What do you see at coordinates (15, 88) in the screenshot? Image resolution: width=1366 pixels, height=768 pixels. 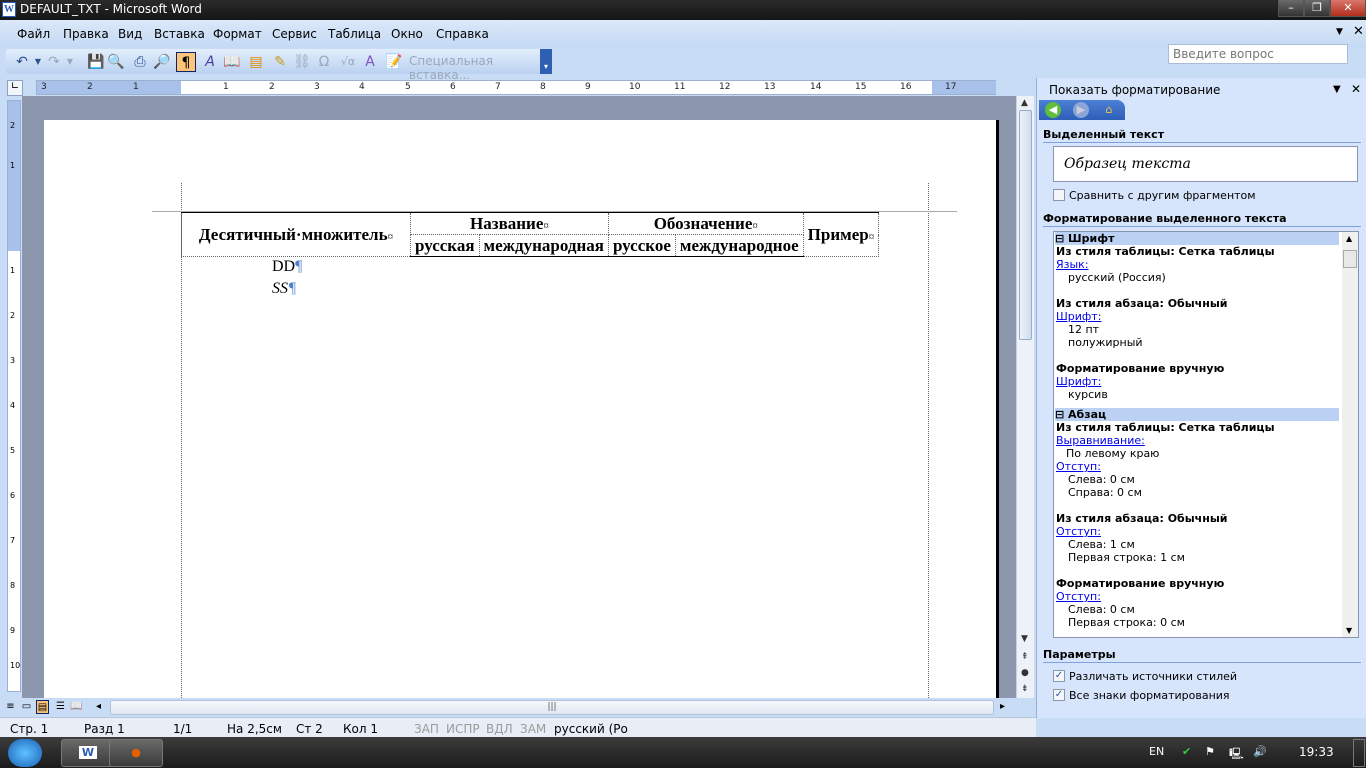 I see `tab-stop-selector: ∟` at bounding box center [15, 88].